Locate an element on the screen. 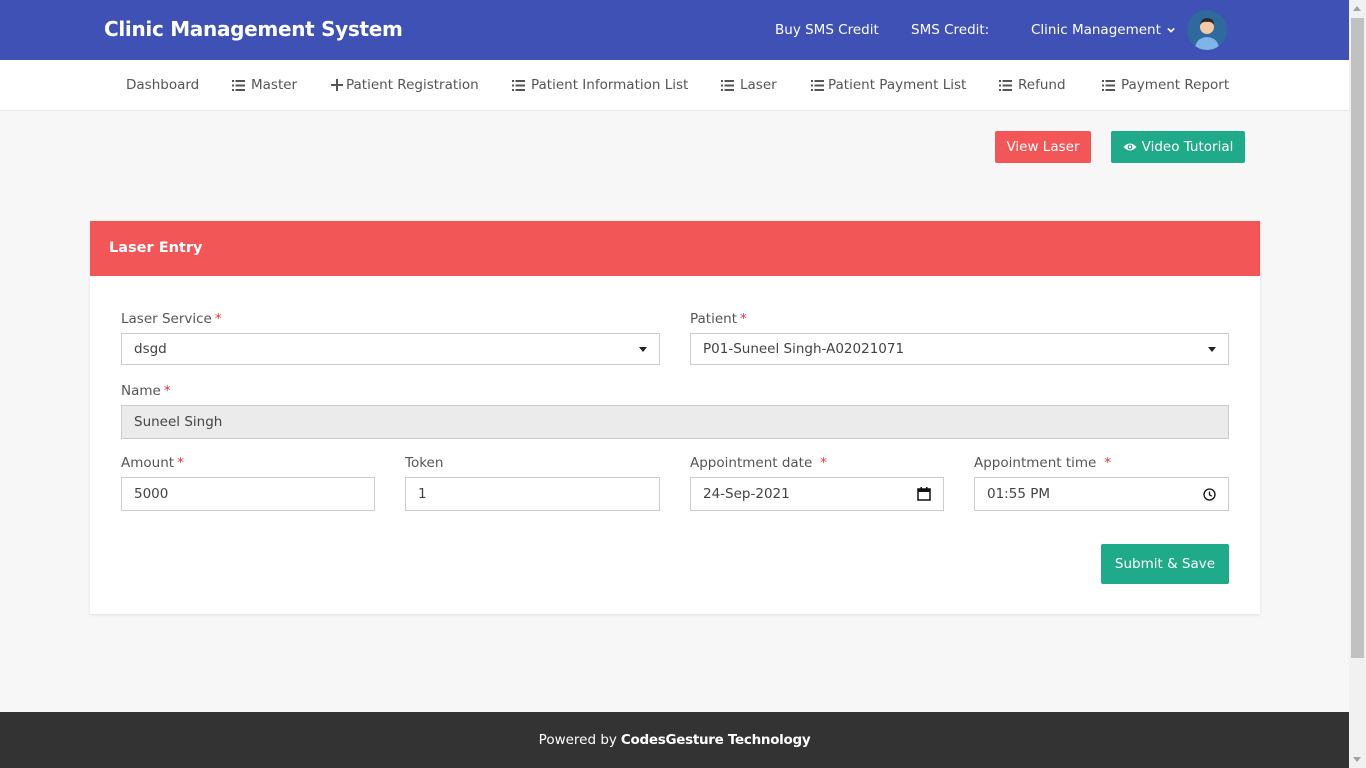 This screenshot has height=768, width=1366. nav-label: Payment Report is located at coordinates (1175, 85).